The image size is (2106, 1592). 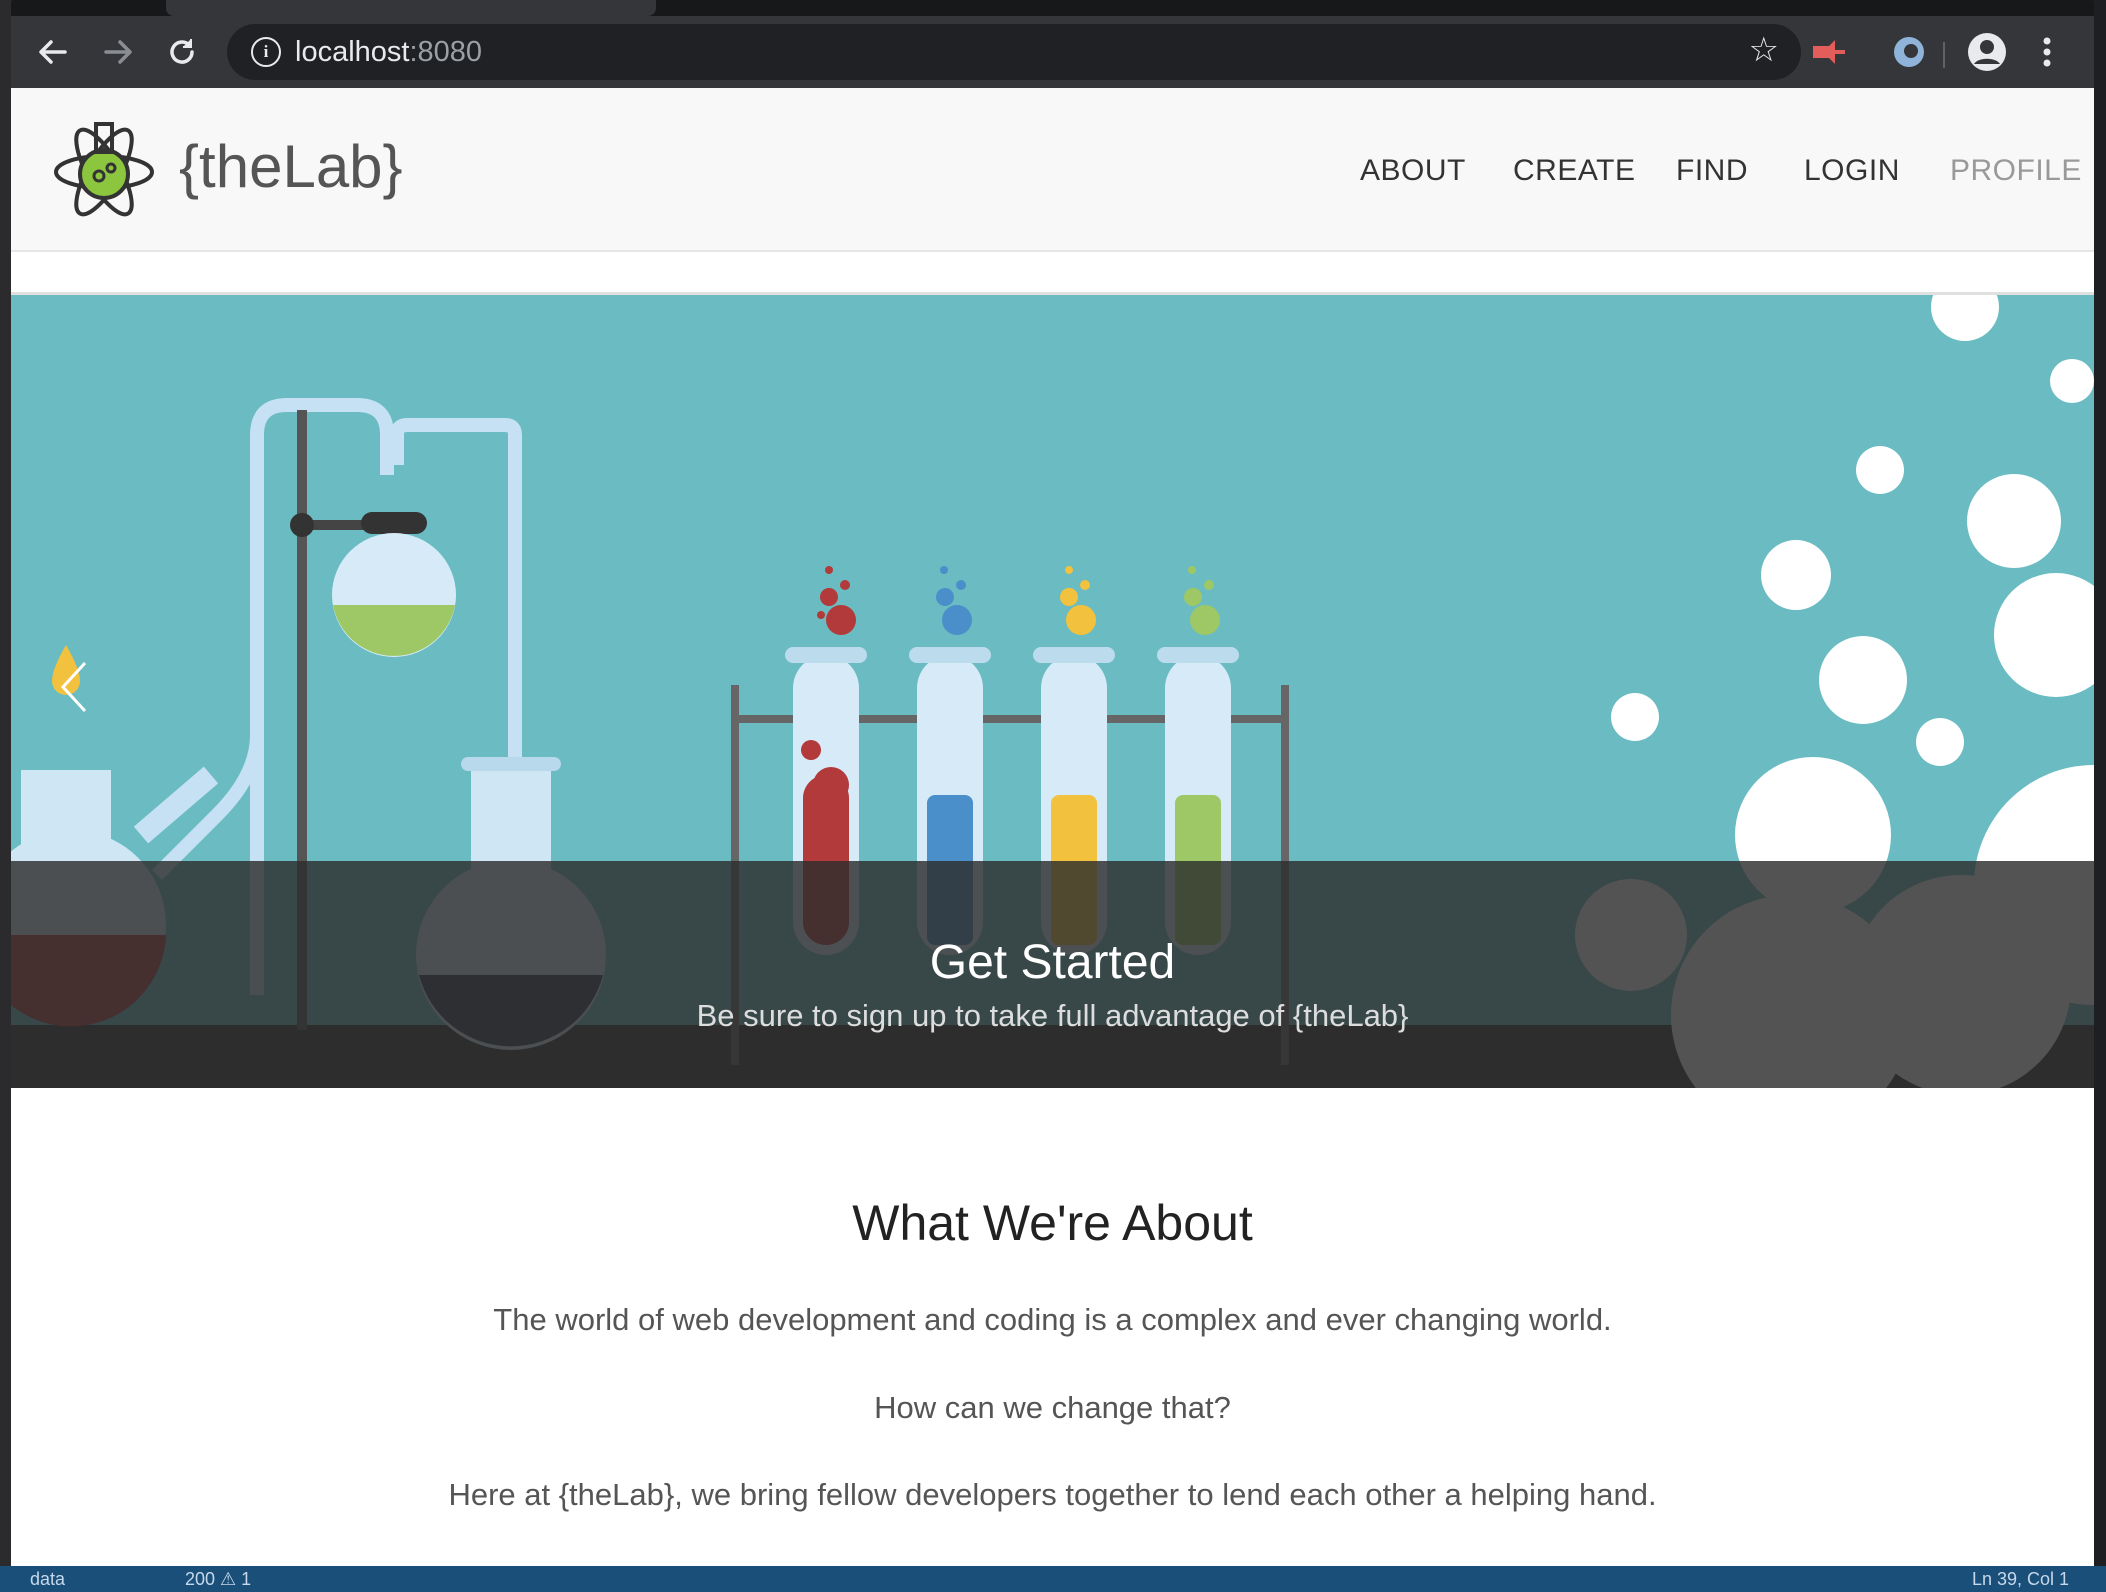 What do you see at coordinates (1014, 52) in the screenshot?
I see `address-bar: i localhost:8080 ☆` at bounding box center [1014, 52].